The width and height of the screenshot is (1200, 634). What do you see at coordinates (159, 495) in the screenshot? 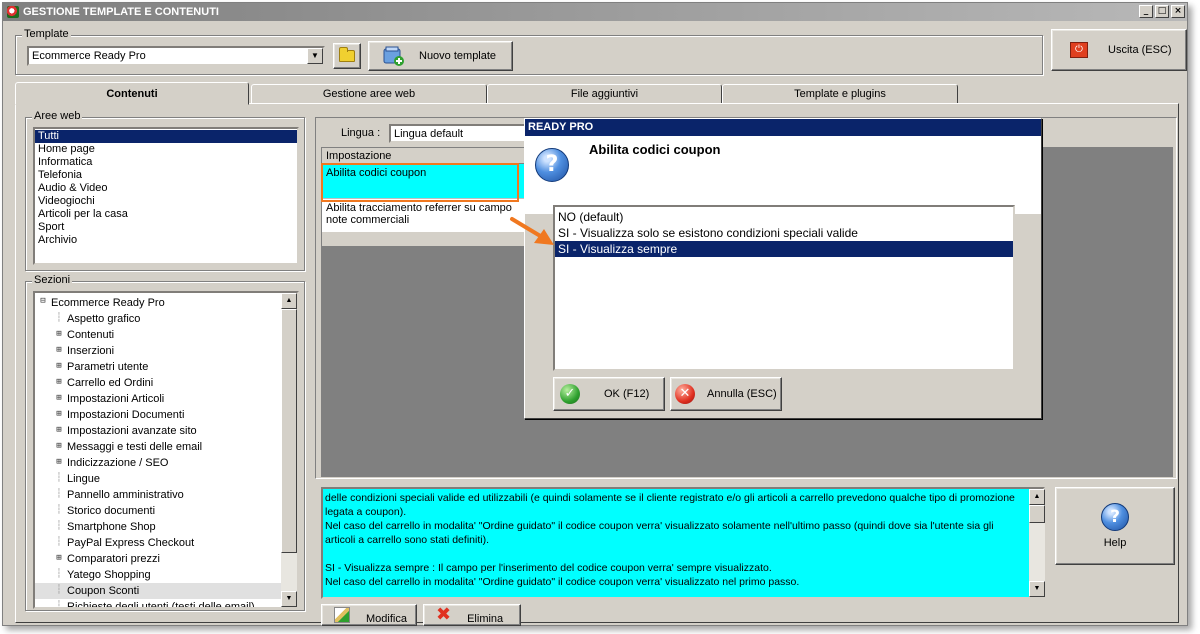
I see `tree-item: ┆ Pannello amministrativo` at bounding box center [159, 495].